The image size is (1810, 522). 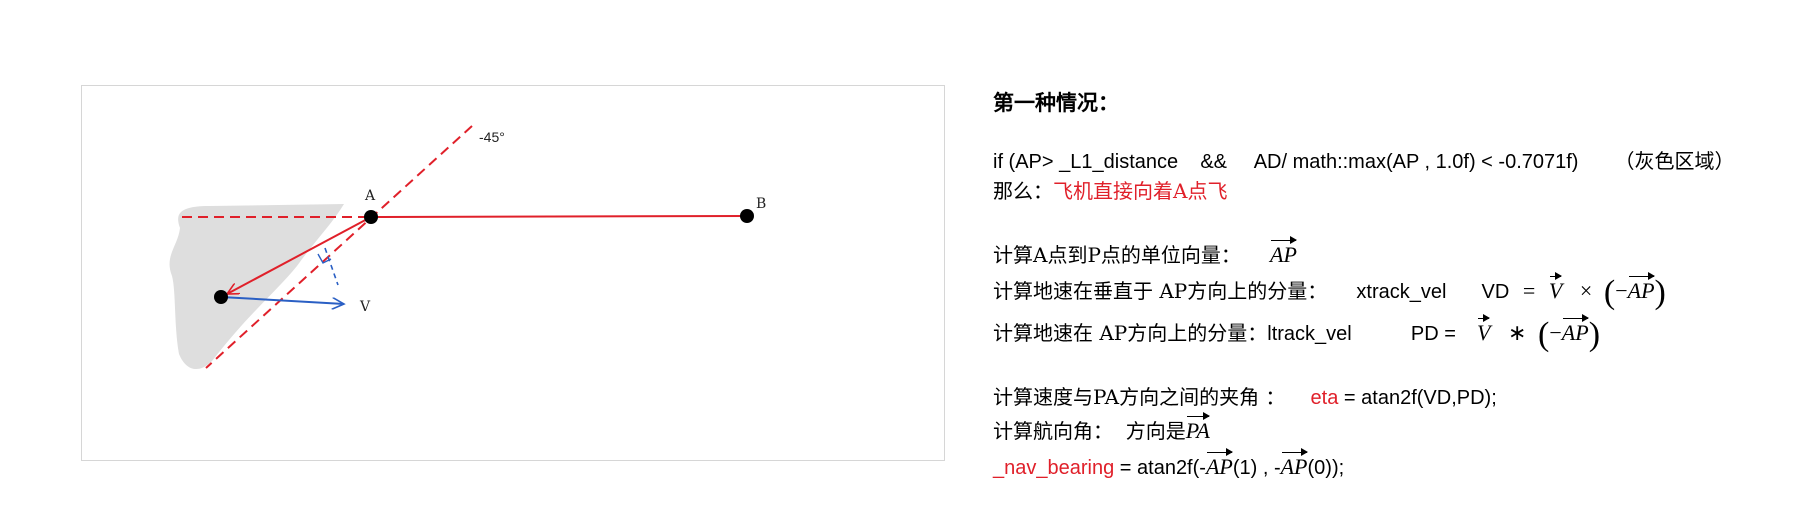 What do you see at coordinates (1056, 102) in the screenshot?
I see `heading: 第一种情况：` at bounding box center [1056, 102].